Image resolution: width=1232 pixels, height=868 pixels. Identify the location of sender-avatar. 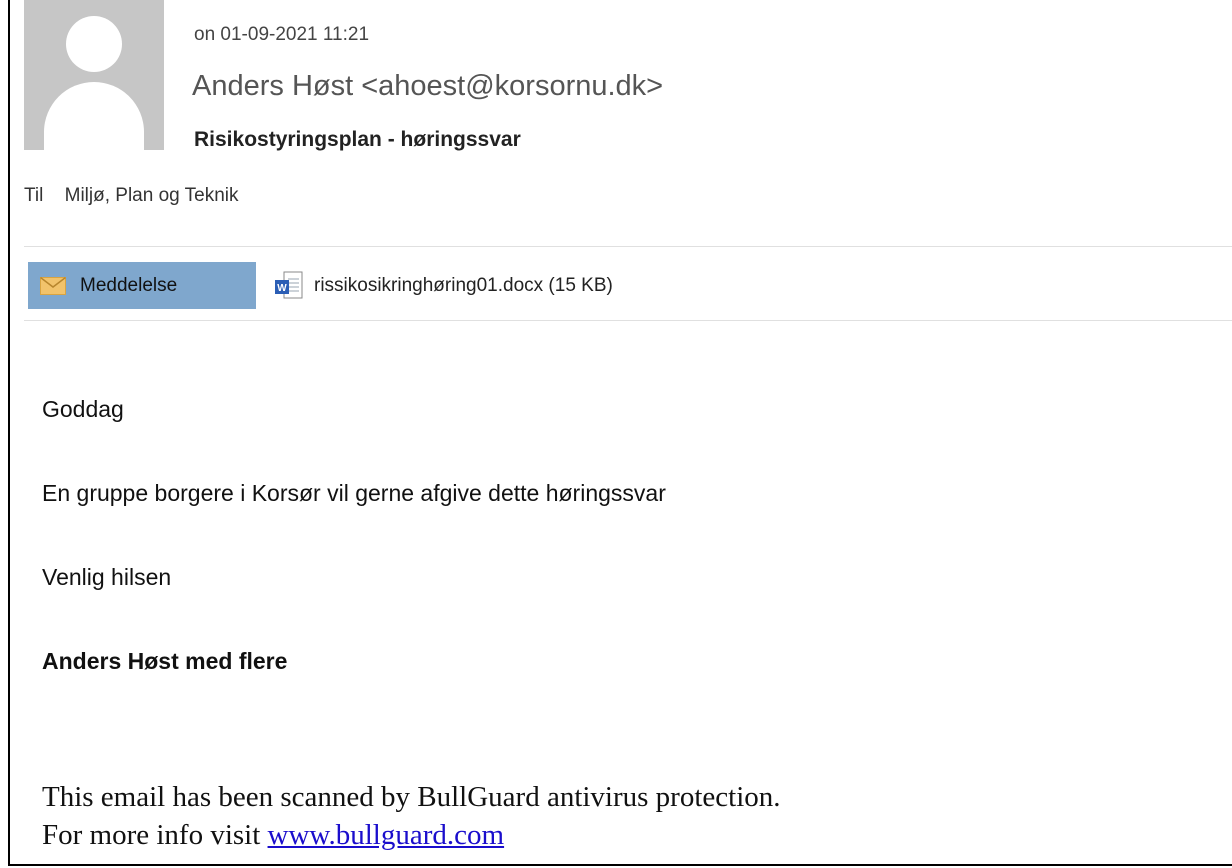
(94, 75).